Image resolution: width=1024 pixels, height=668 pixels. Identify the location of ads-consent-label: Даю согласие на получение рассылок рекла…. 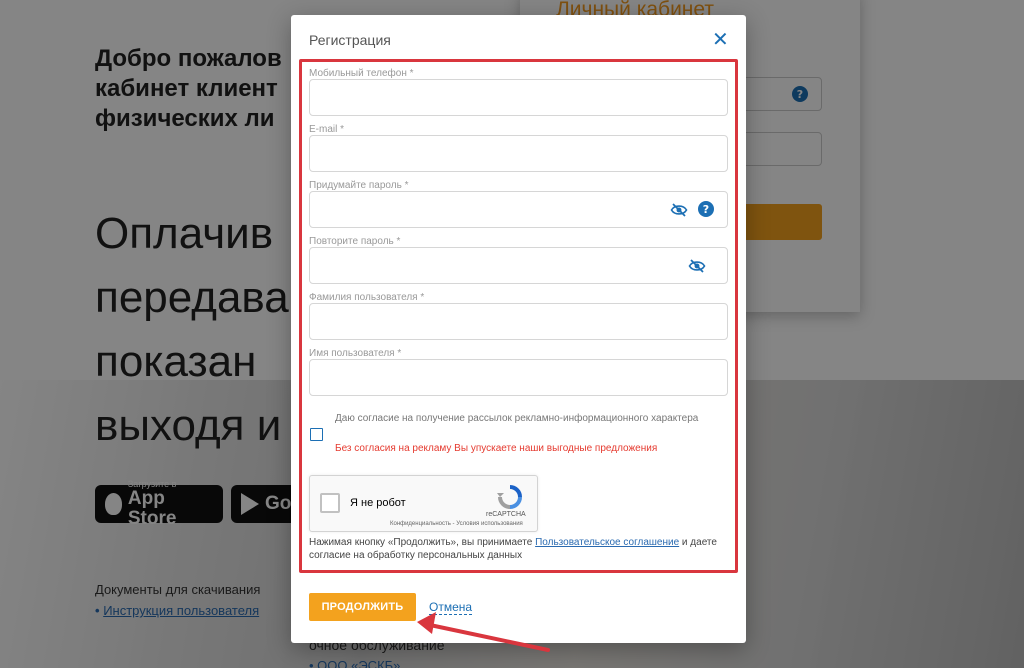
(517, 418).